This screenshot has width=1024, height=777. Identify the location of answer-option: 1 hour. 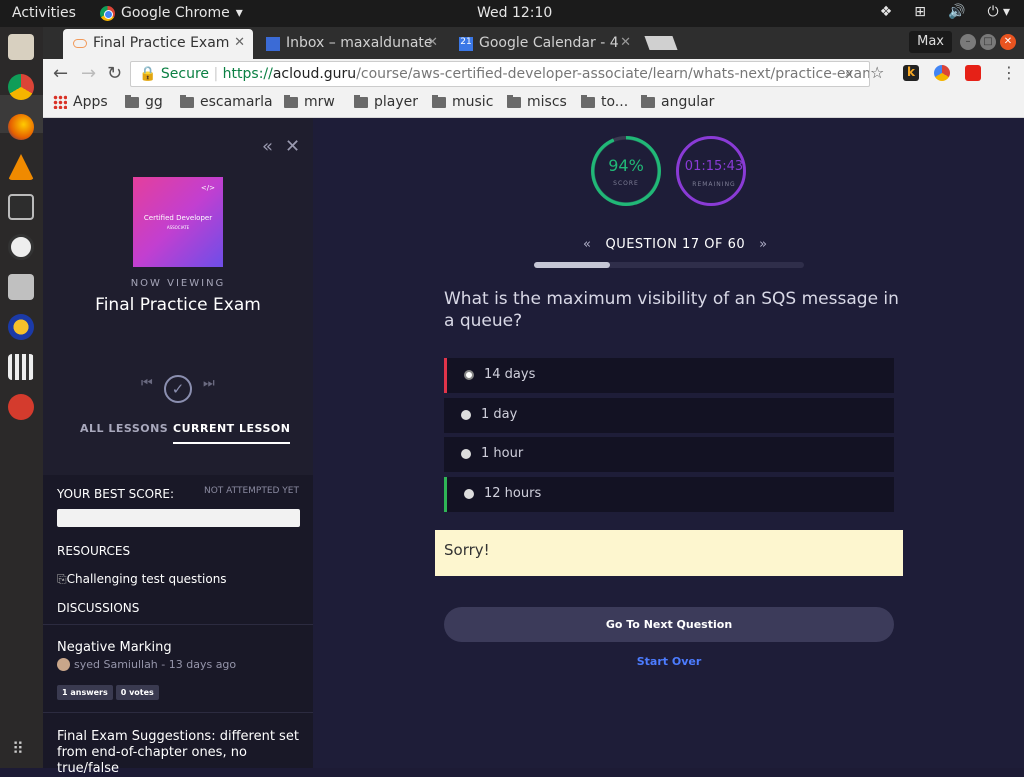
(669, 454).